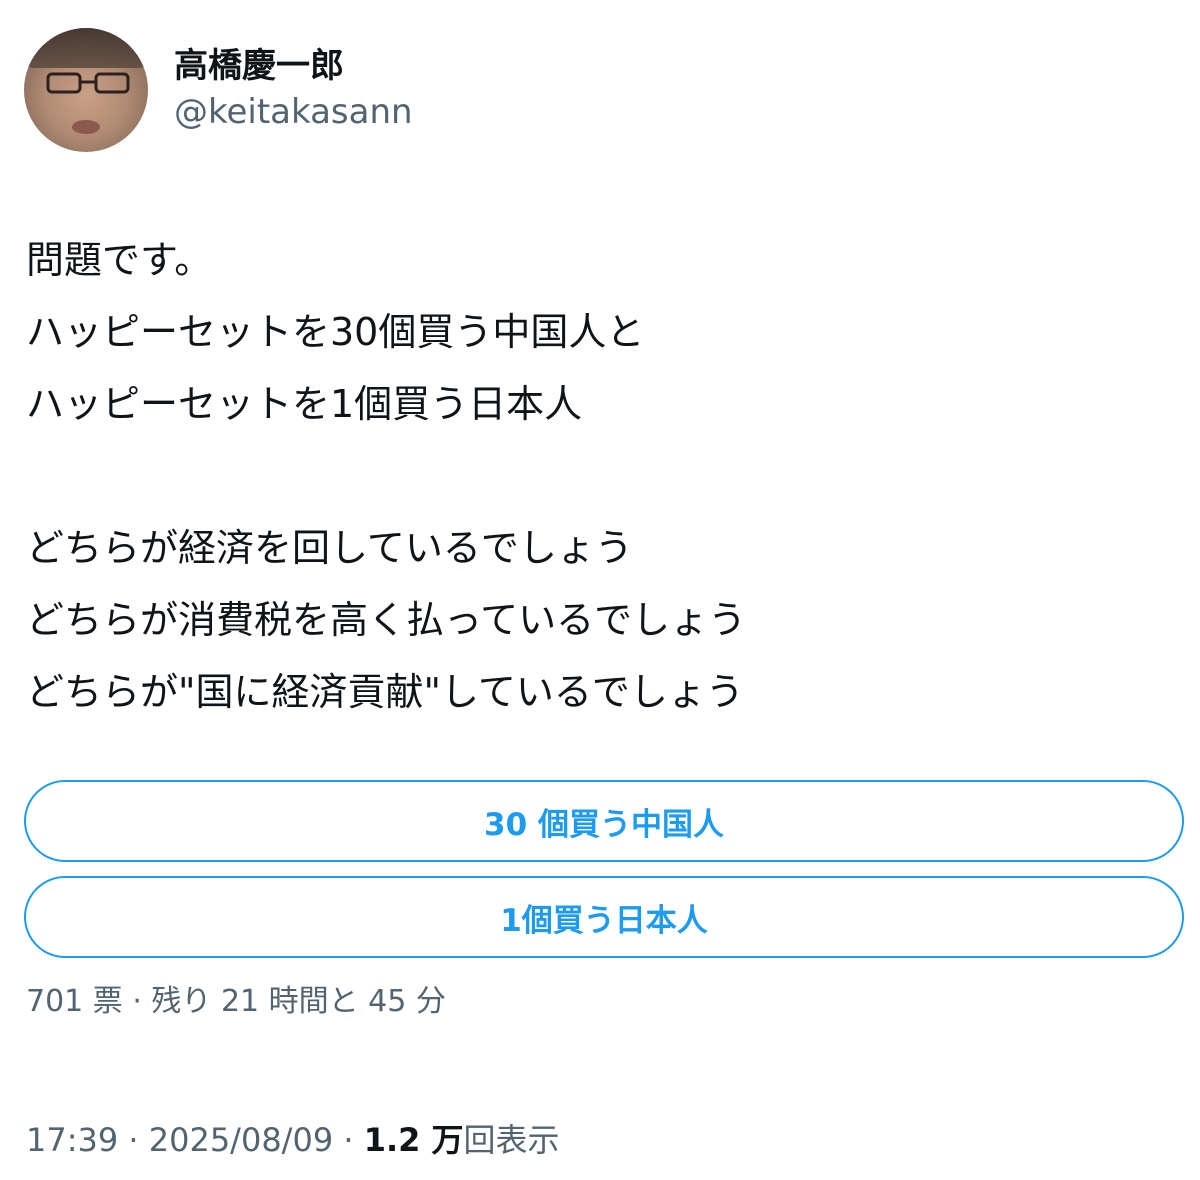  What do you see at coordinates (293, 66) in the screenshot?
I see `author-display-name: 高橋慶一郎` at bounding box center [293, 66].